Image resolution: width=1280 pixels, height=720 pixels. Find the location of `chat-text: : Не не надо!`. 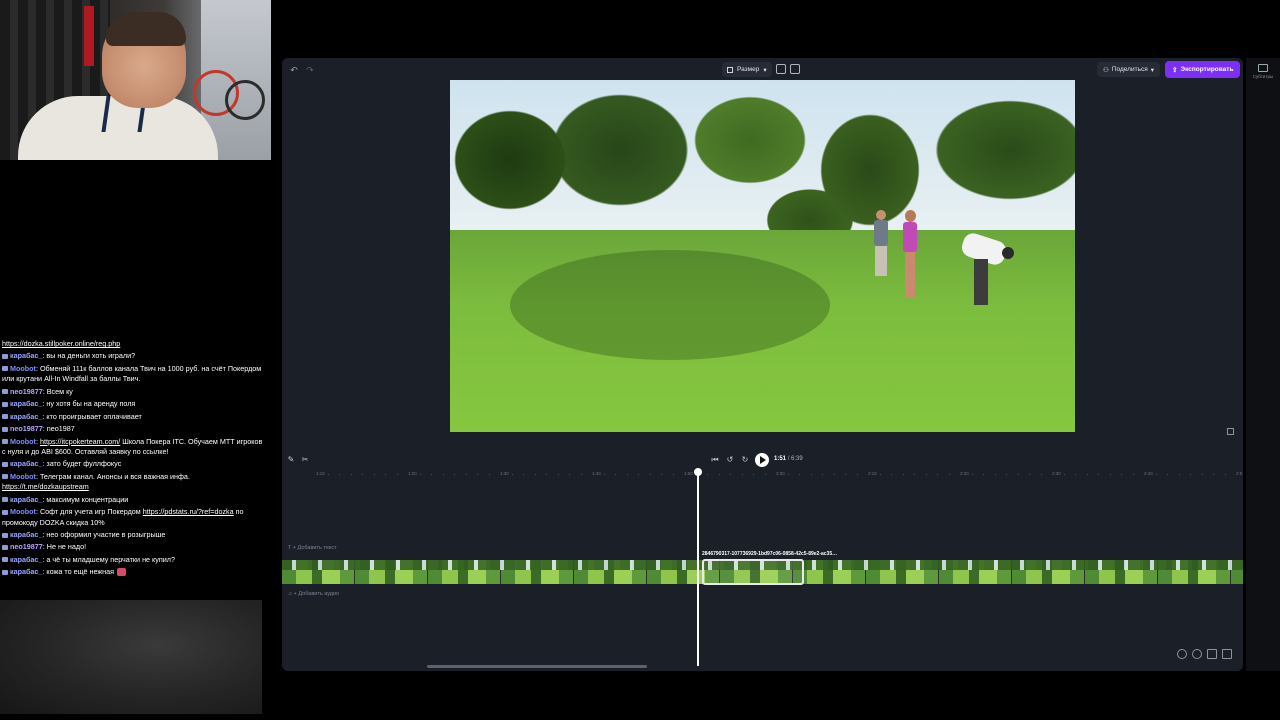

chat-text: : Не не надо! is located at coordinates (64, 547).